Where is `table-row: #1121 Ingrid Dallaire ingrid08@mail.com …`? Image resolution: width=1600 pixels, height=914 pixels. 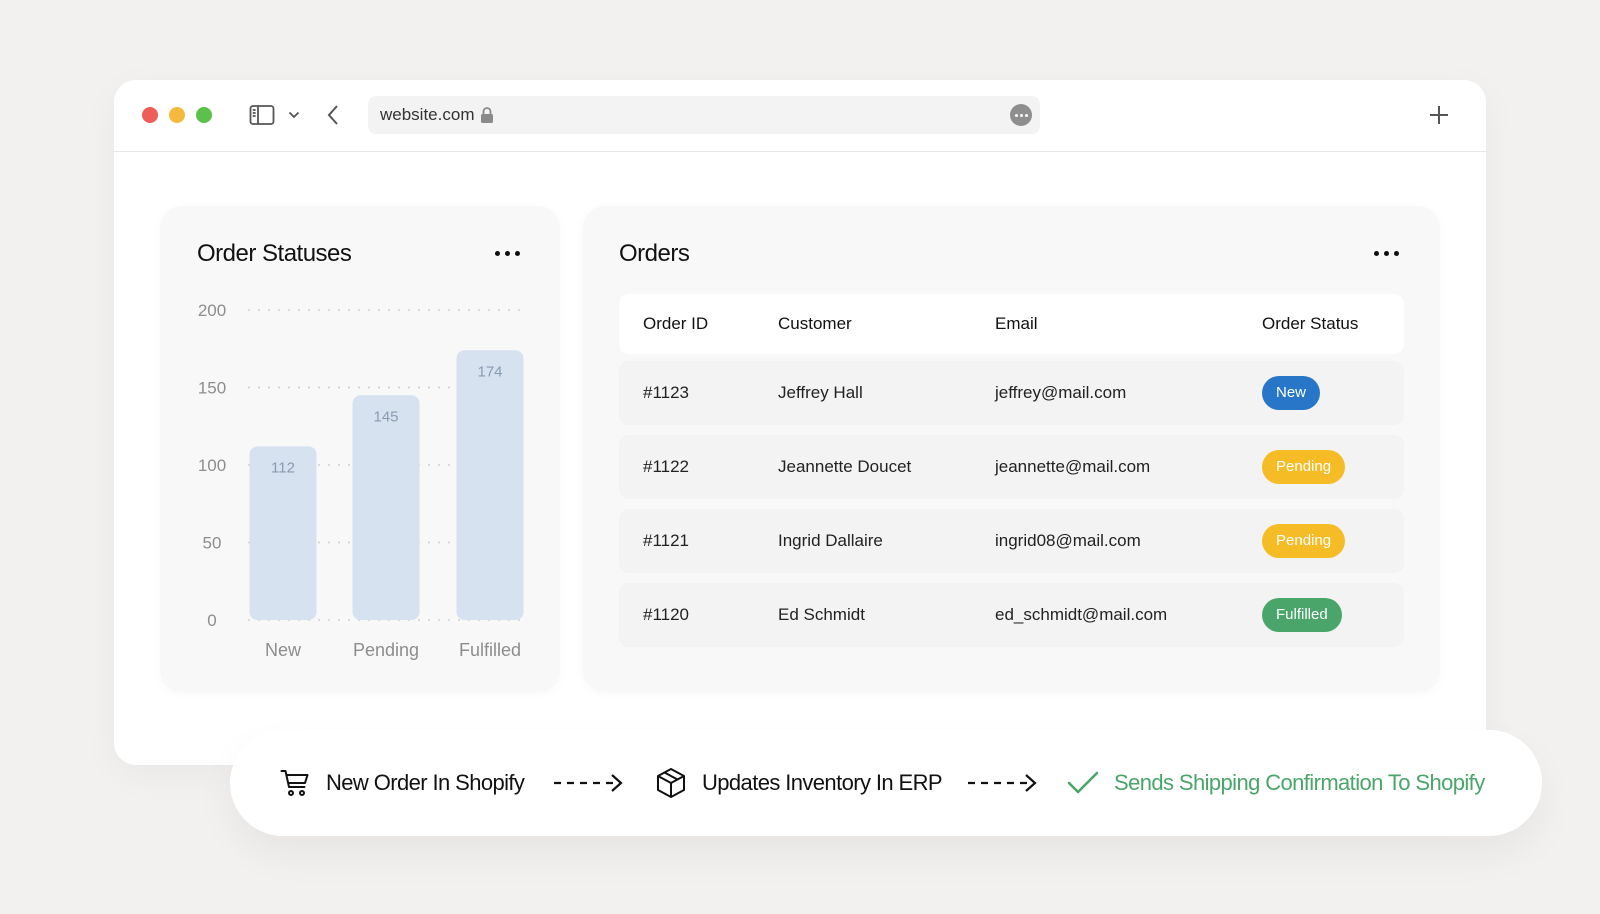
table-row: #1121 Ingrid Dallaire ingrid08@mail.com … is located at coordinates (1011, 541).